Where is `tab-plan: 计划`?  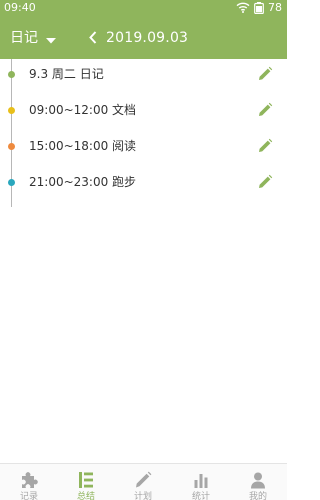
tab-plan: 计划 is located at coordinates (143, 482).